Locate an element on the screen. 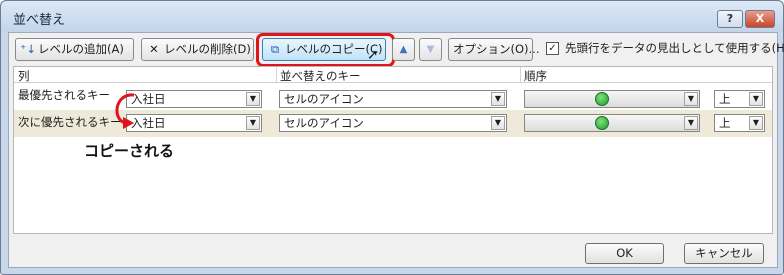 This screenshot has width=784, height=275. close-button: X is located at coordinates (760, 19).